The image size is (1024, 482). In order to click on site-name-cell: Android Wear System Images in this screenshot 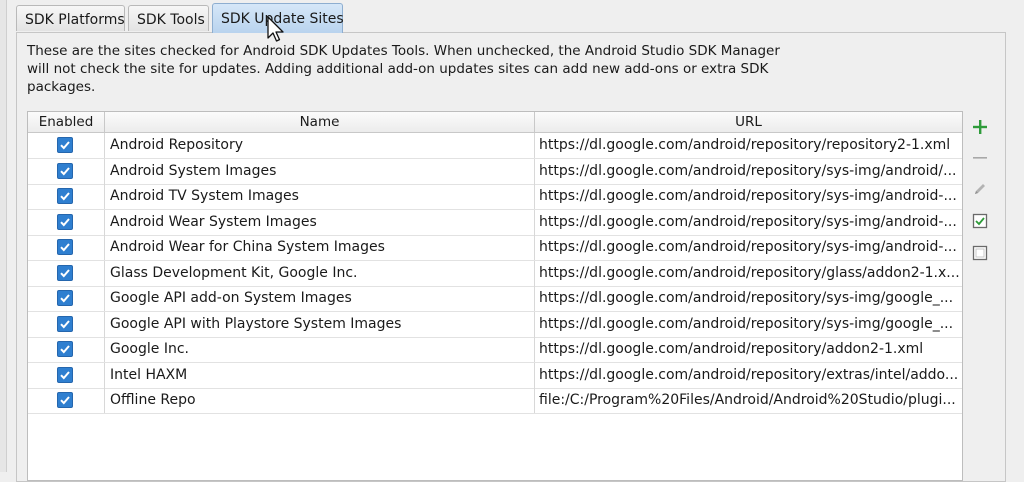, I will do `click(320, 222)`.